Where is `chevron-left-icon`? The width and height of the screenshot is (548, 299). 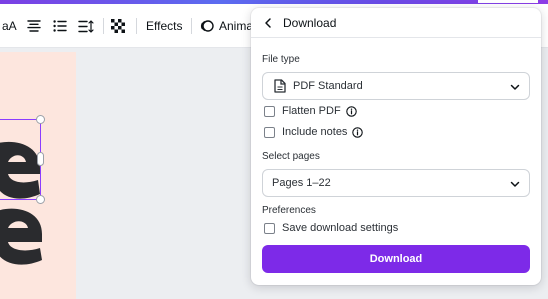
chevron-left-icon is located at coordinates (268, 23).